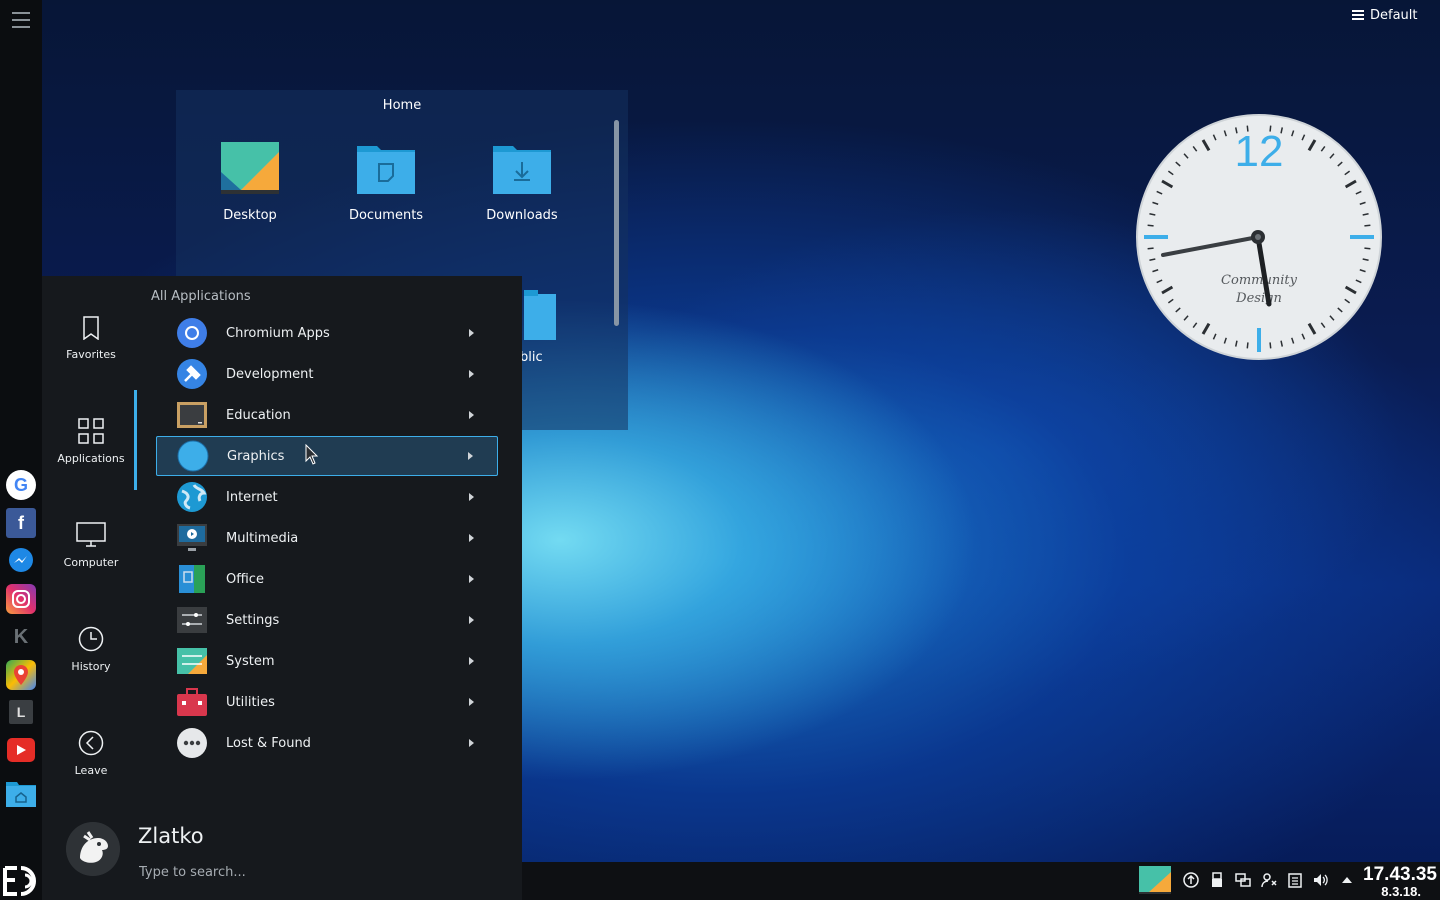  I want to click on app-category-label: Education, so click(258, 415).